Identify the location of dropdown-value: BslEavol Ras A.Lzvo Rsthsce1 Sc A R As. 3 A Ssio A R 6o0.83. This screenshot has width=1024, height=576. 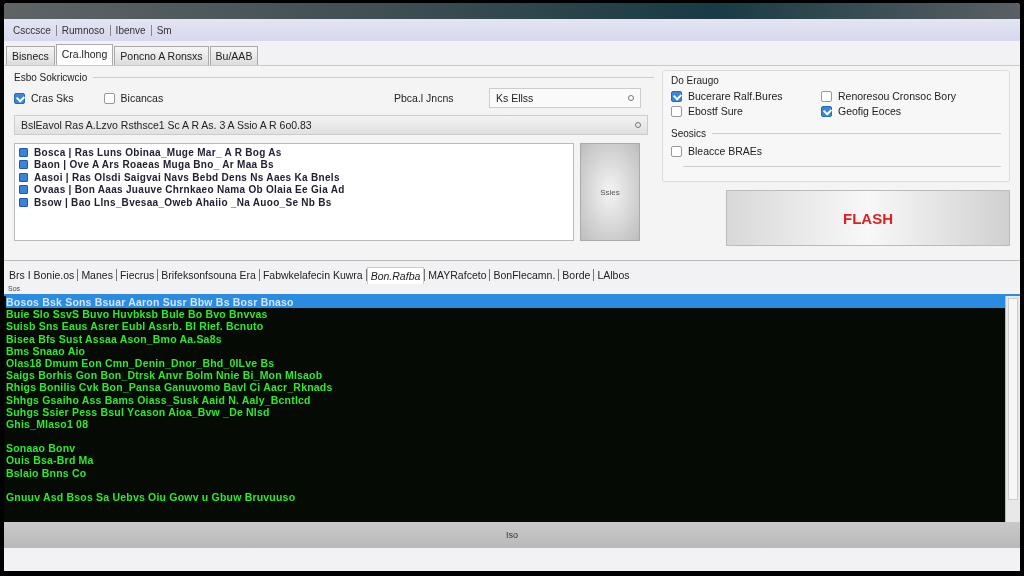
(166, 125).